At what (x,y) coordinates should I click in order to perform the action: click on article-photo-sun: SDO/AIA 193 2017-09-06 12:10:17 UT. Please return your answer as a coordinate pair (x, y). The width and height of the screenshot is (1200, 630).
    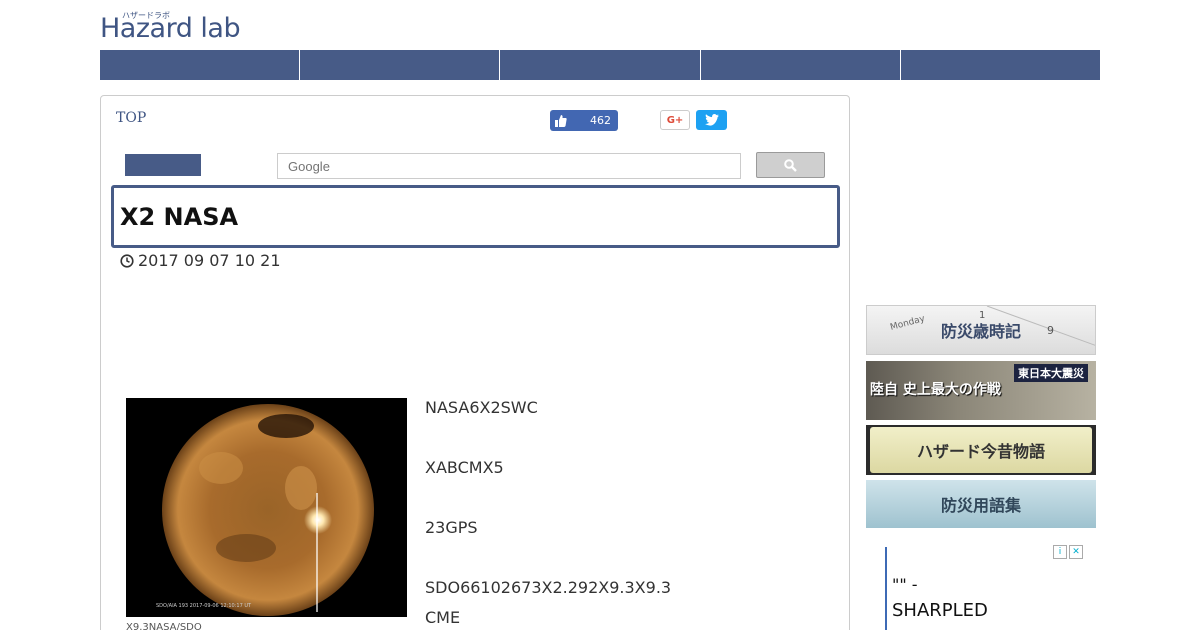
    Looking at the image, I should click on (266, 507).